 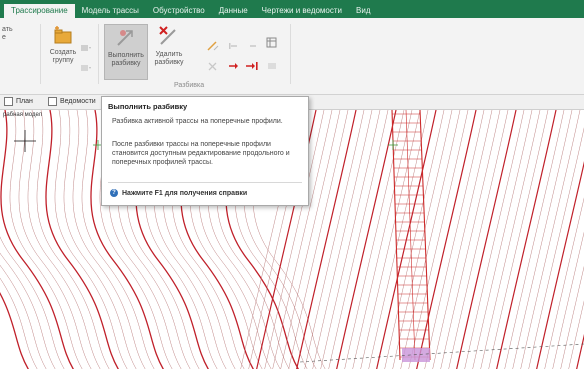 I want to click on tab-view: Вид, so click(x=363, y=11).